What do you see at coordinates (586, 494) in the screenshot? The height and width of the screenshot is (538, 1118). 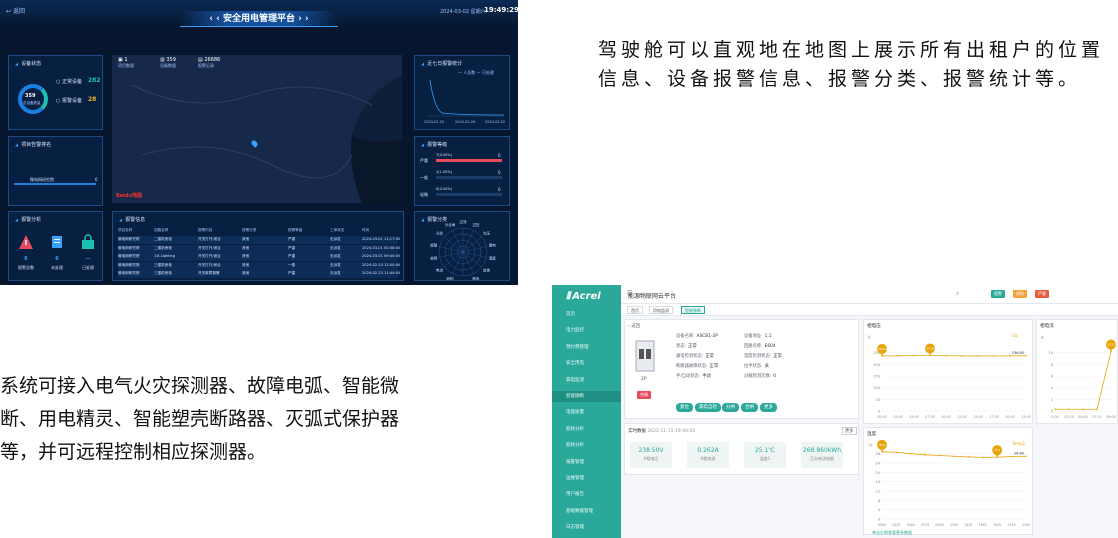 I see `sidebar-item: 用户报告` at bounding box center [586, 494].